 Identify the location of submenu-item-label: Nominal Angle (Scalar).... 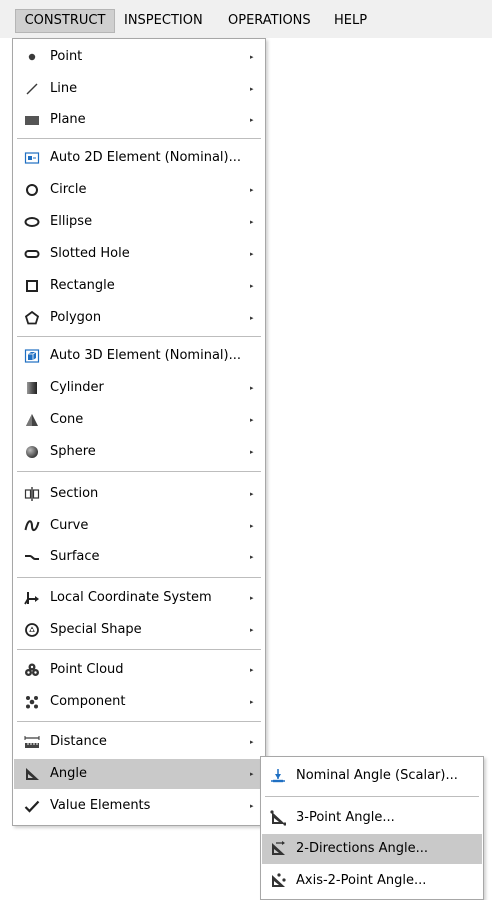
(377, 775).